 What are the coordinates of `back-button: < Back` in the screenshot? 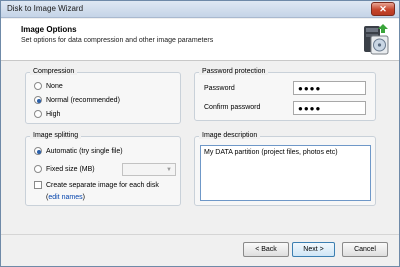 It's located at (266, 249).